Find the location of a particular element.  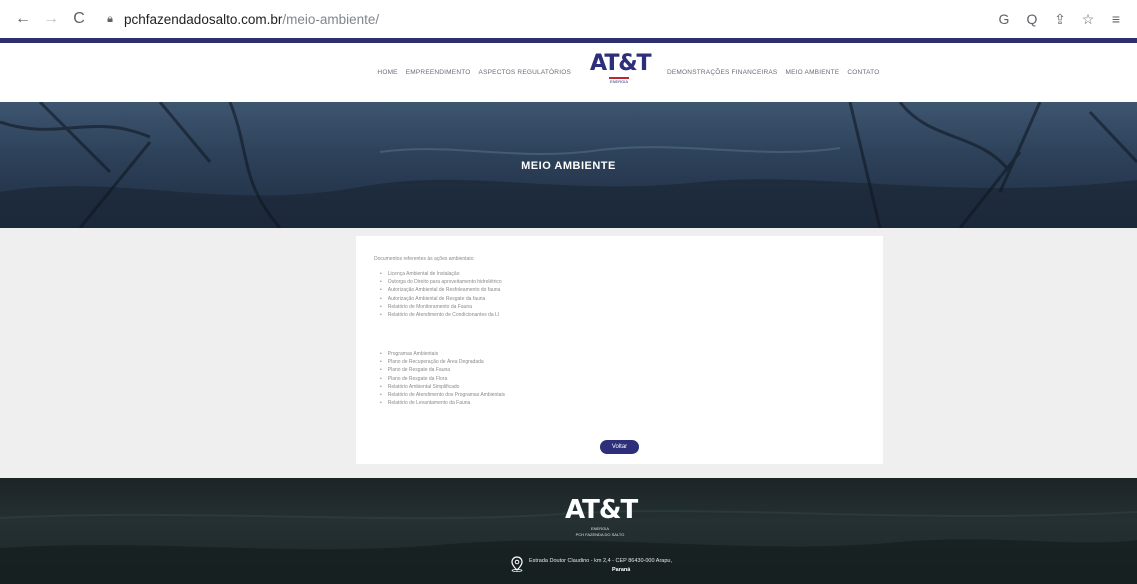

reload-icon: C is located at coordinates (79, 19).